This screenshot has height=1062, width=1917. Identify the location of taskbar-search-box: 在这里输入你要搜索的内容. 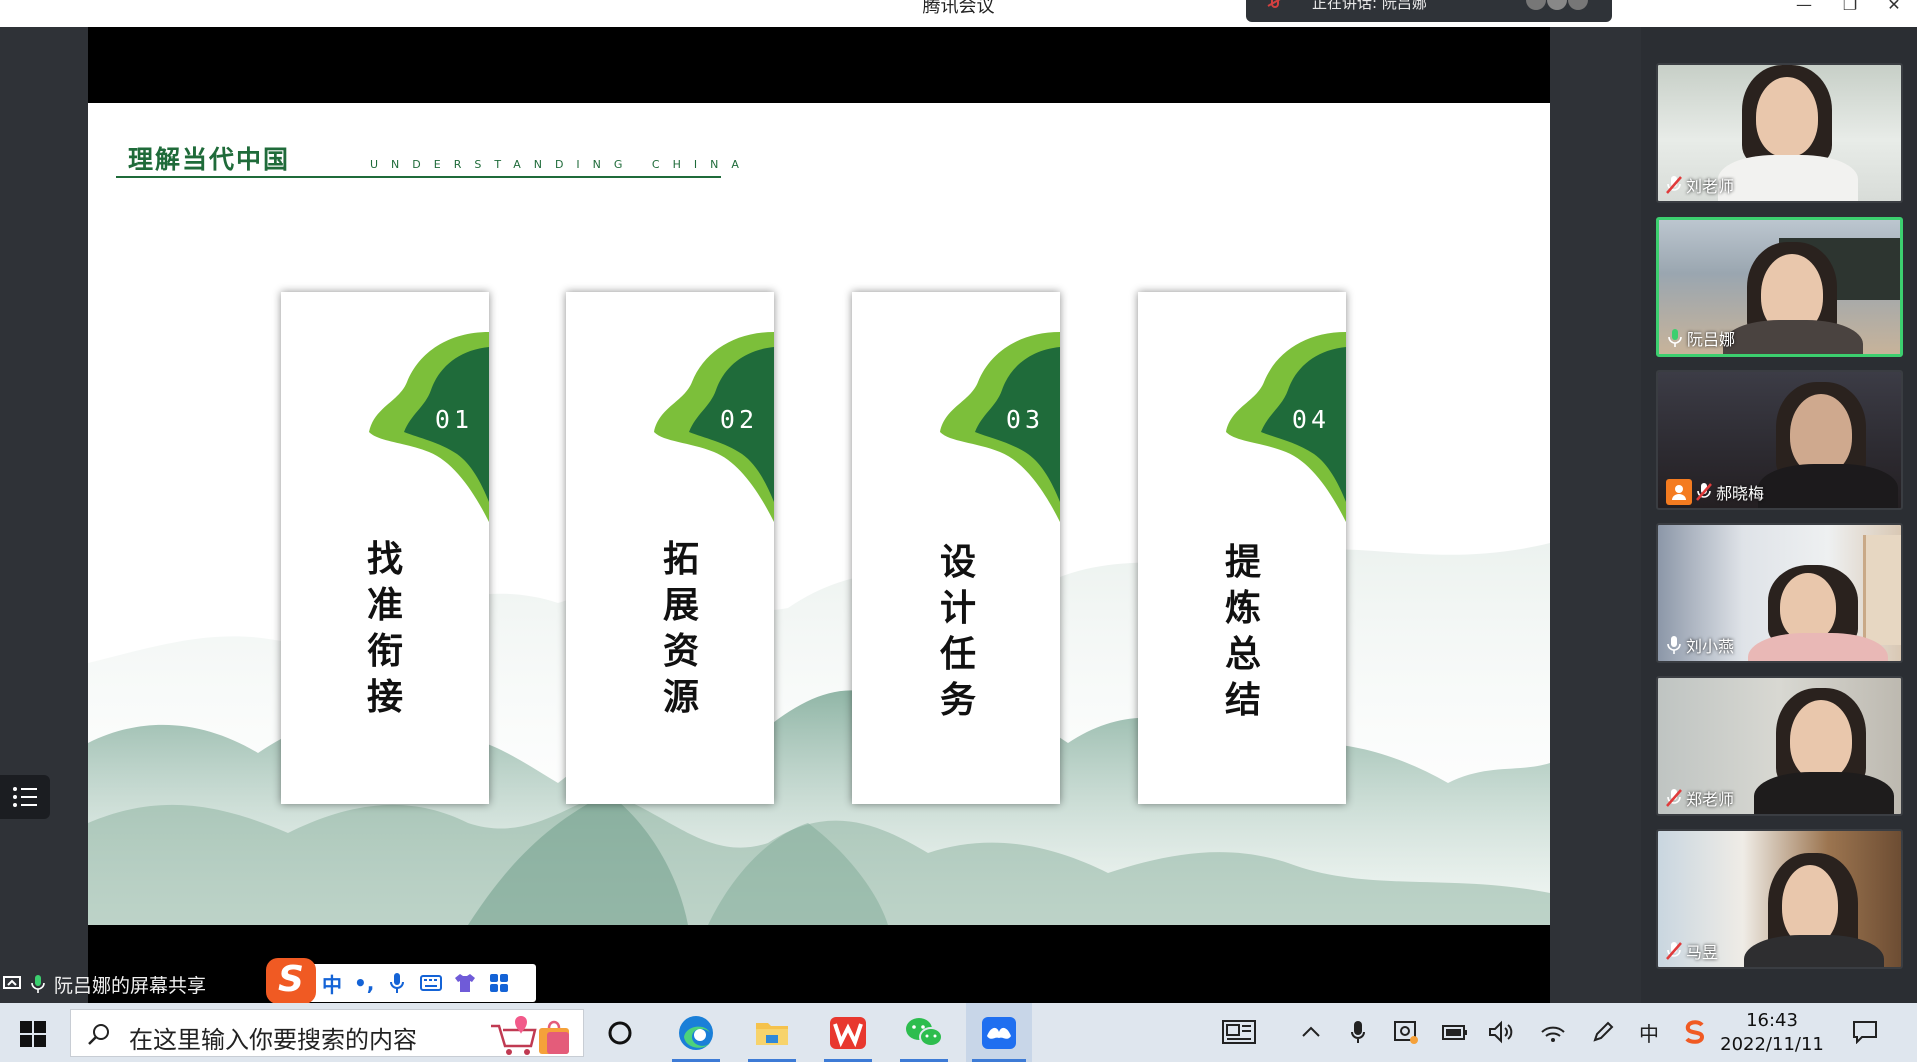
(327, 1033).